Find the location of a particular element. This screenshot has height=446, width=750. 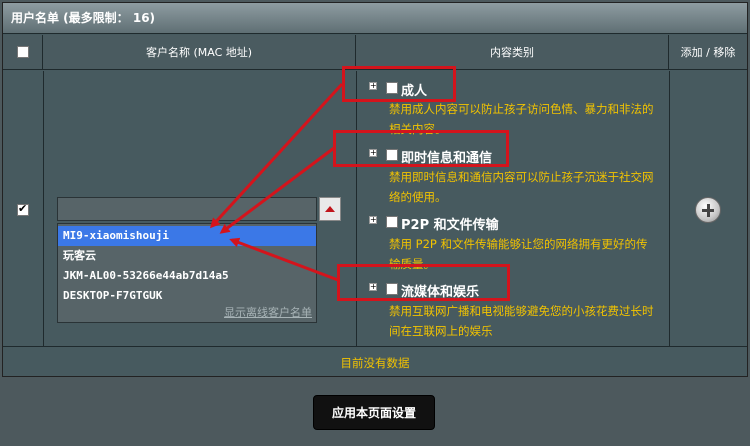

annotation-arrows is located at coordinates (276, 182).